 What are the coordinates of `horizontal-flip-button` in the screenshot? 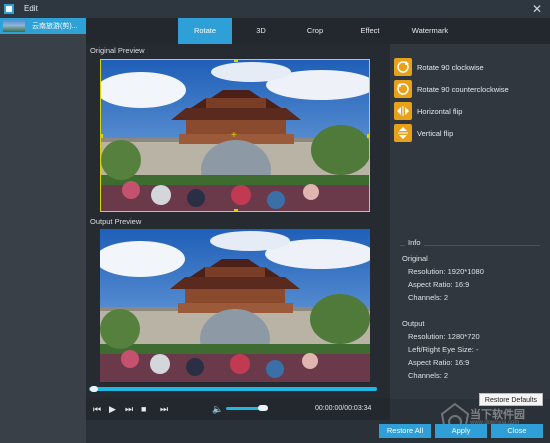 It's located at (403, 111).